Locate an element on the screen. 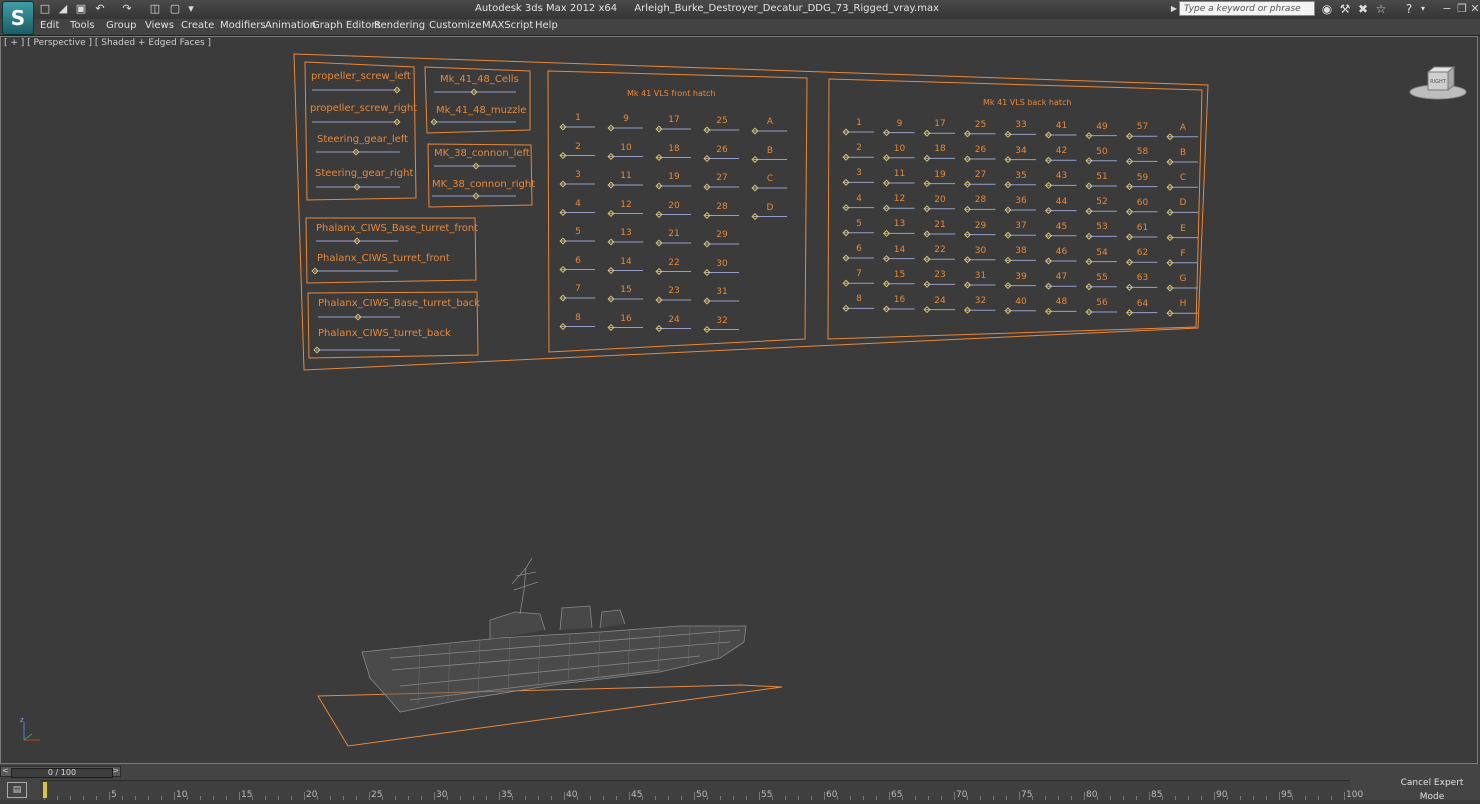 Image resolution: width=1480 pixels, height=804 pixels. hatch-cell-label: 5 is located at coordinates (859, 223).